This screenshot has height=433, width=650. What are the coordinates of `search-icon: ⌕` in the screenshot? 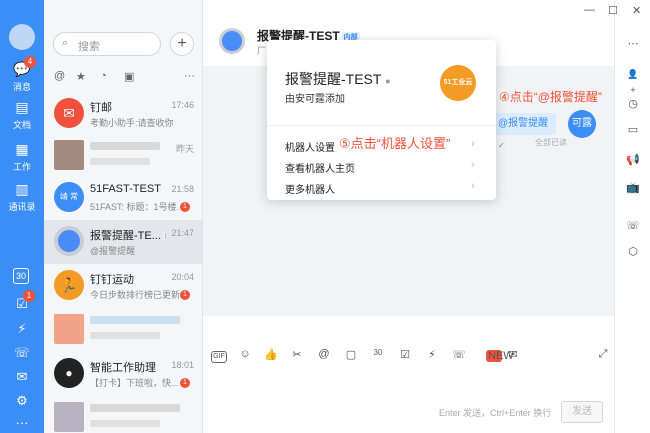 It's located at (65, 43).